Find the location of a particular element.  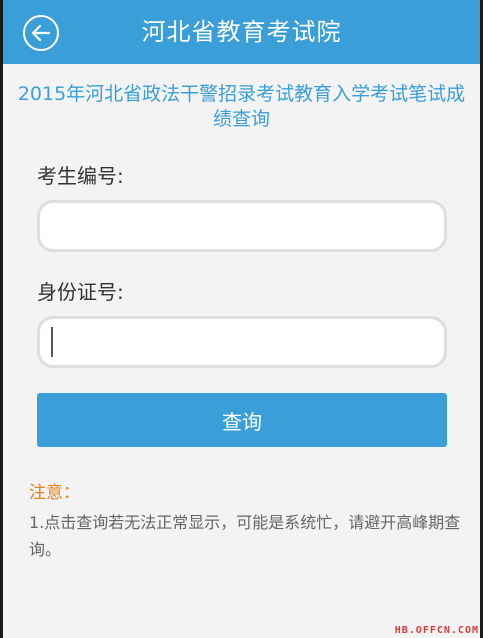

back-arrow-icon is located at coordinates (41, 33).